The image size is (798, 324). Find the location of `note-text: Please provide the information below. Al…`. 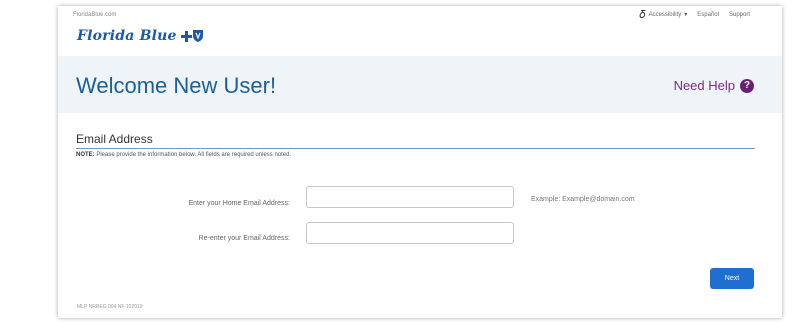

note-text: Please provide the information below. Al… is located at coordinates (194, 155).